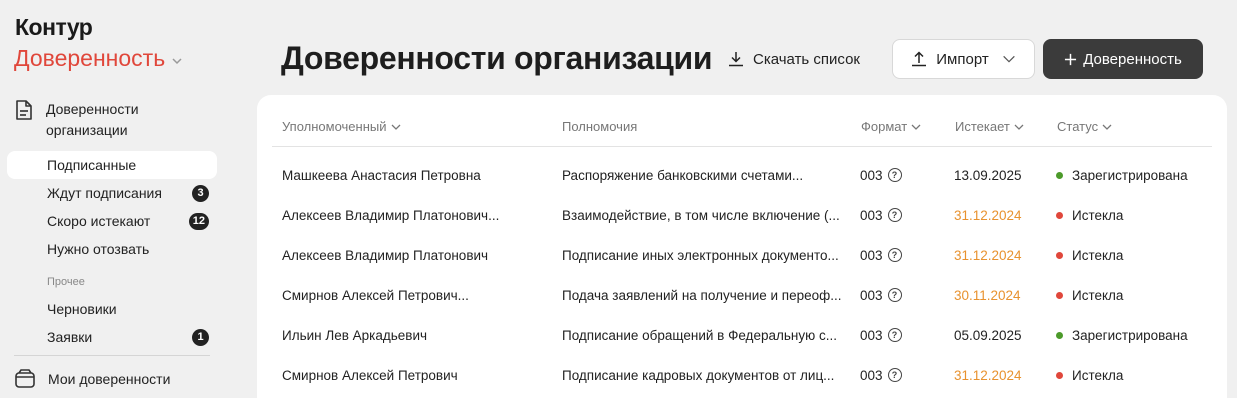 The height and width of the screenshot is (398, 1237). I want to click on sidebar-item-awaiting-signature: Ждут подписания 3, so click(112, 193).